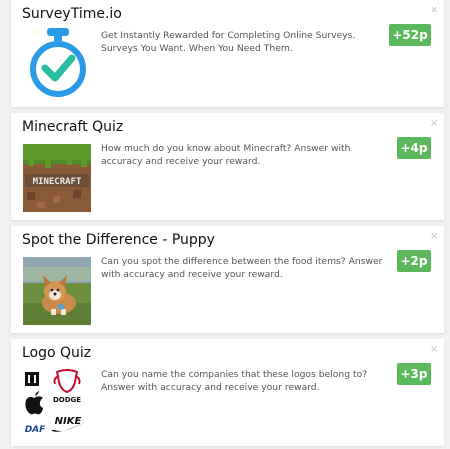  Describe the element at coordinates (414, 148) in the screenshot. I see `reward-button: +4p` at that location.